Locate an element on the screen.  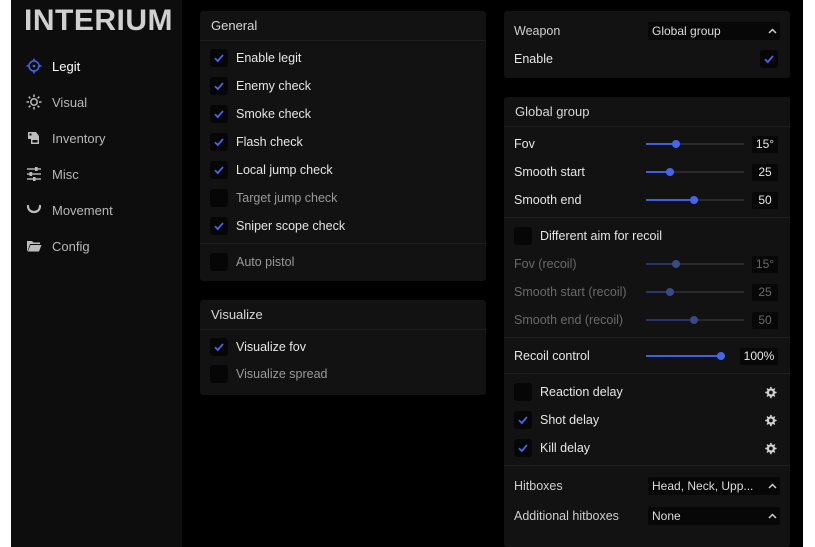
sidebar-item-label: Config is located at coordinates (71, 246).